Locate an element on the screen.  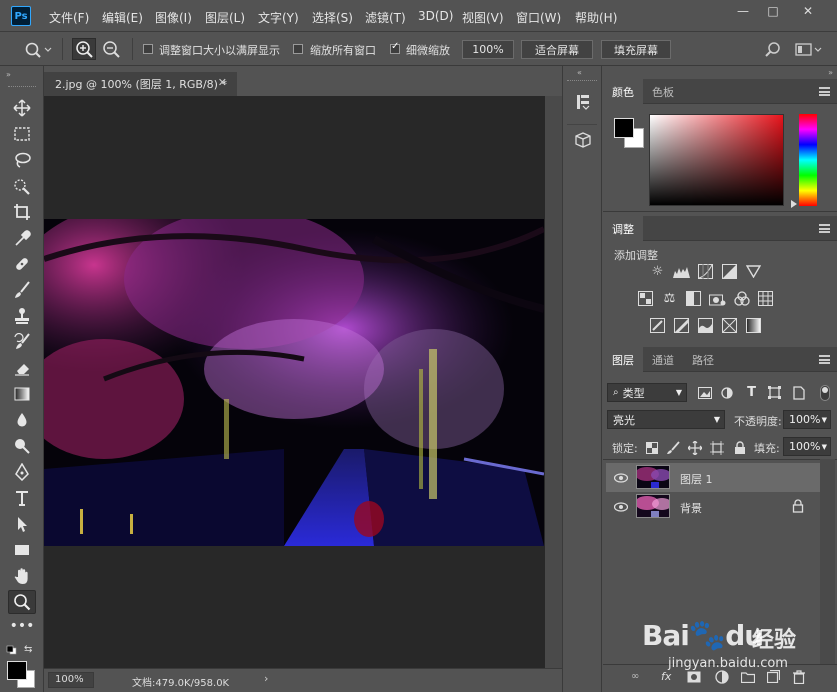
brush-tool-icon is located at coordinates (22, 290).